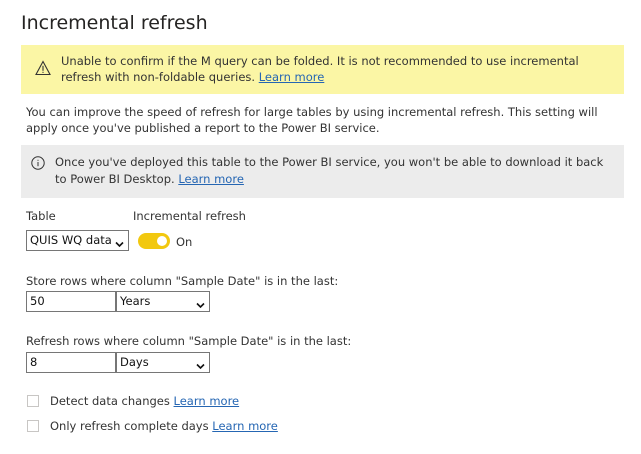  I want to click on detect-learn-more-link: Learn more, so click(207, 401).